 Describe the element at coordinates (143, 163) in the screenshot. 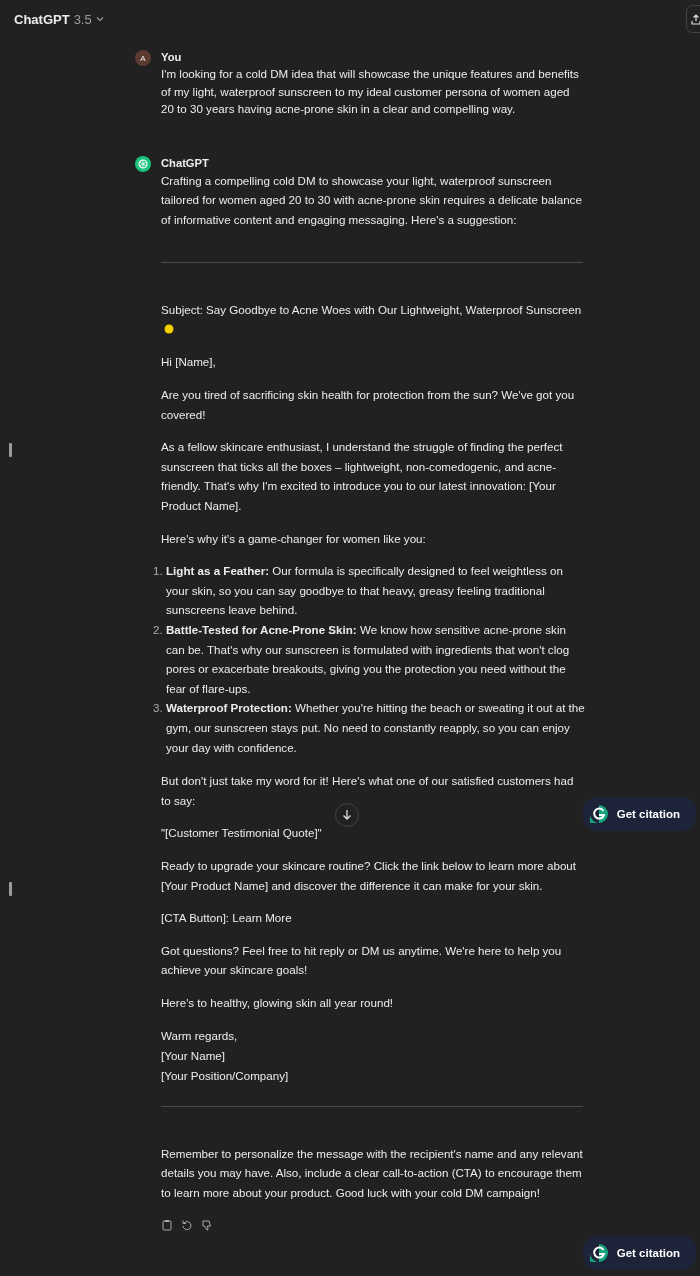

I see `assistant-logo-icon` at that location.